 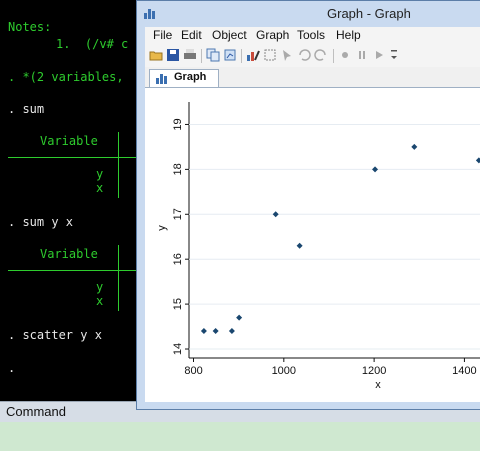 I want to click on save-icon, so click(x=173, y=55).